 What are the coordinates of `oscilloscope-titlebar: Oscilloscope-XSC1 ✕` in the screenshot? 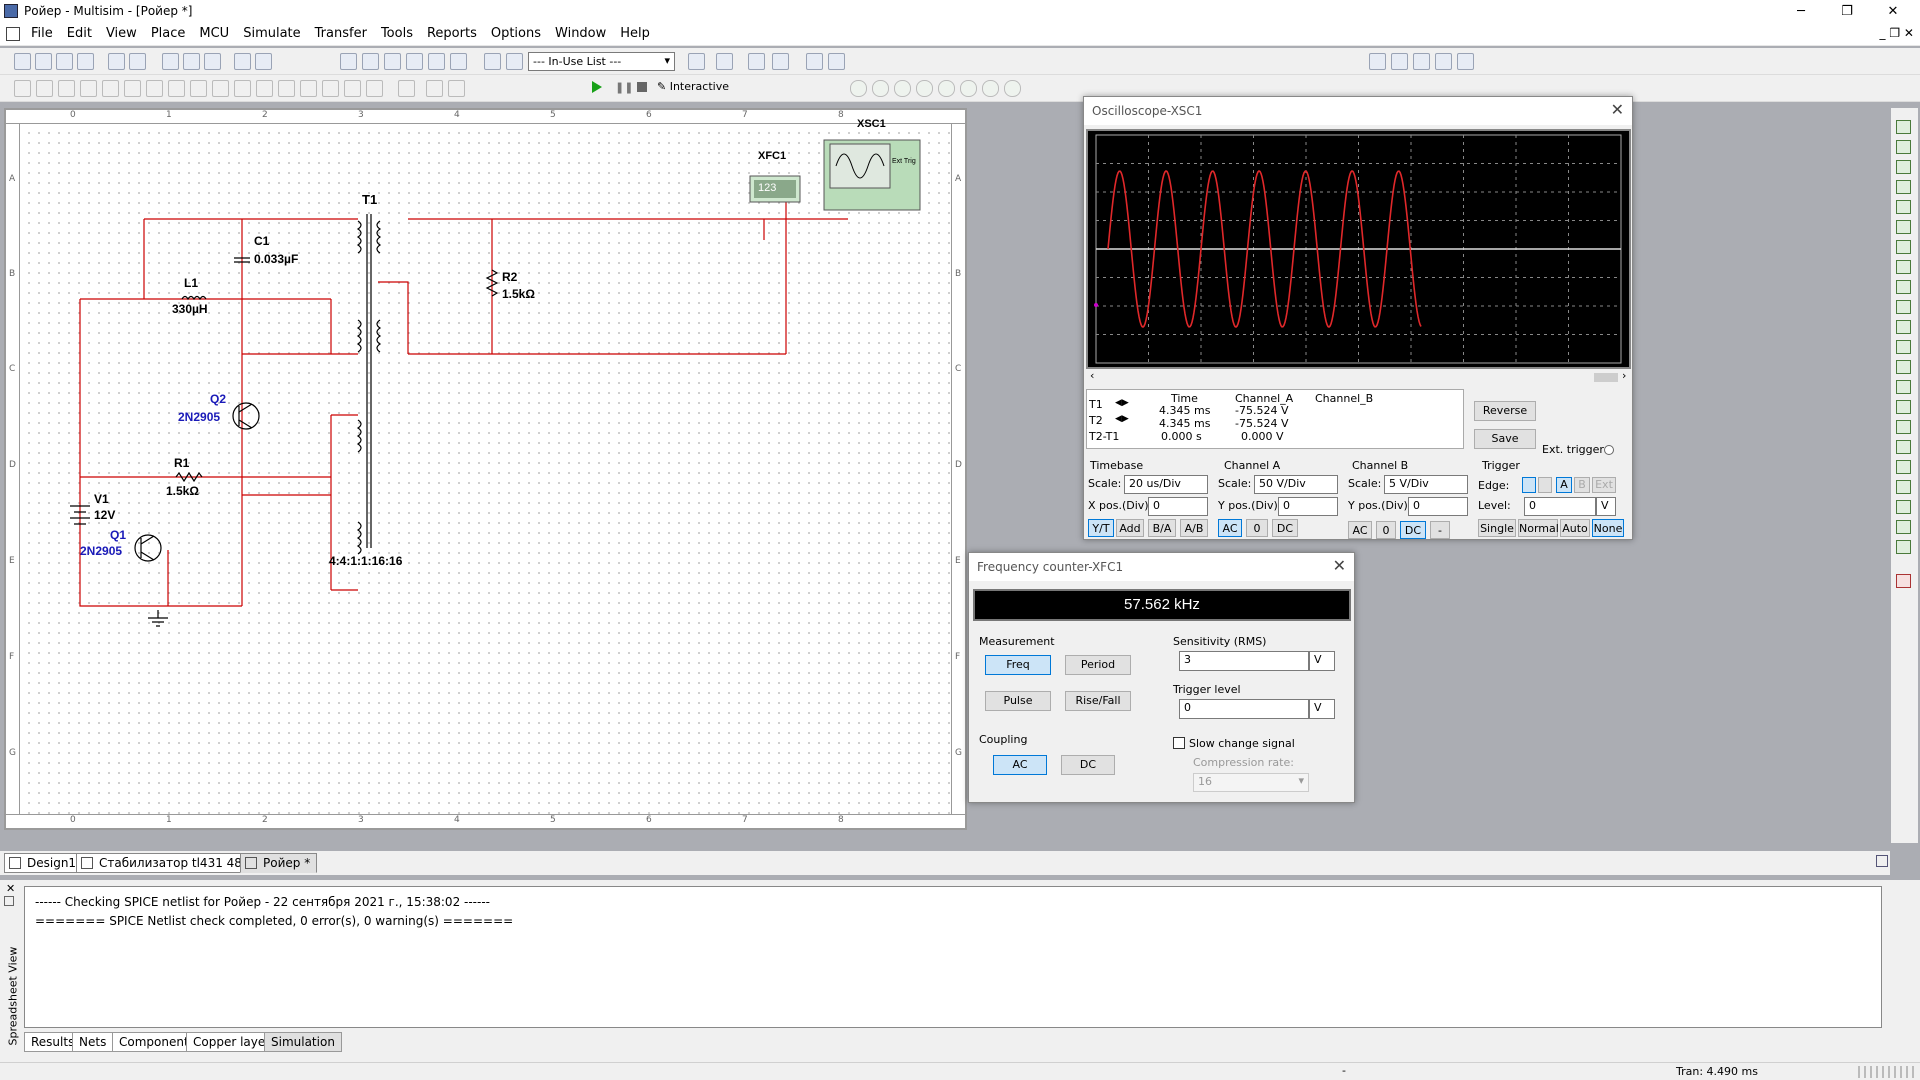 It's located at (1358, 111).